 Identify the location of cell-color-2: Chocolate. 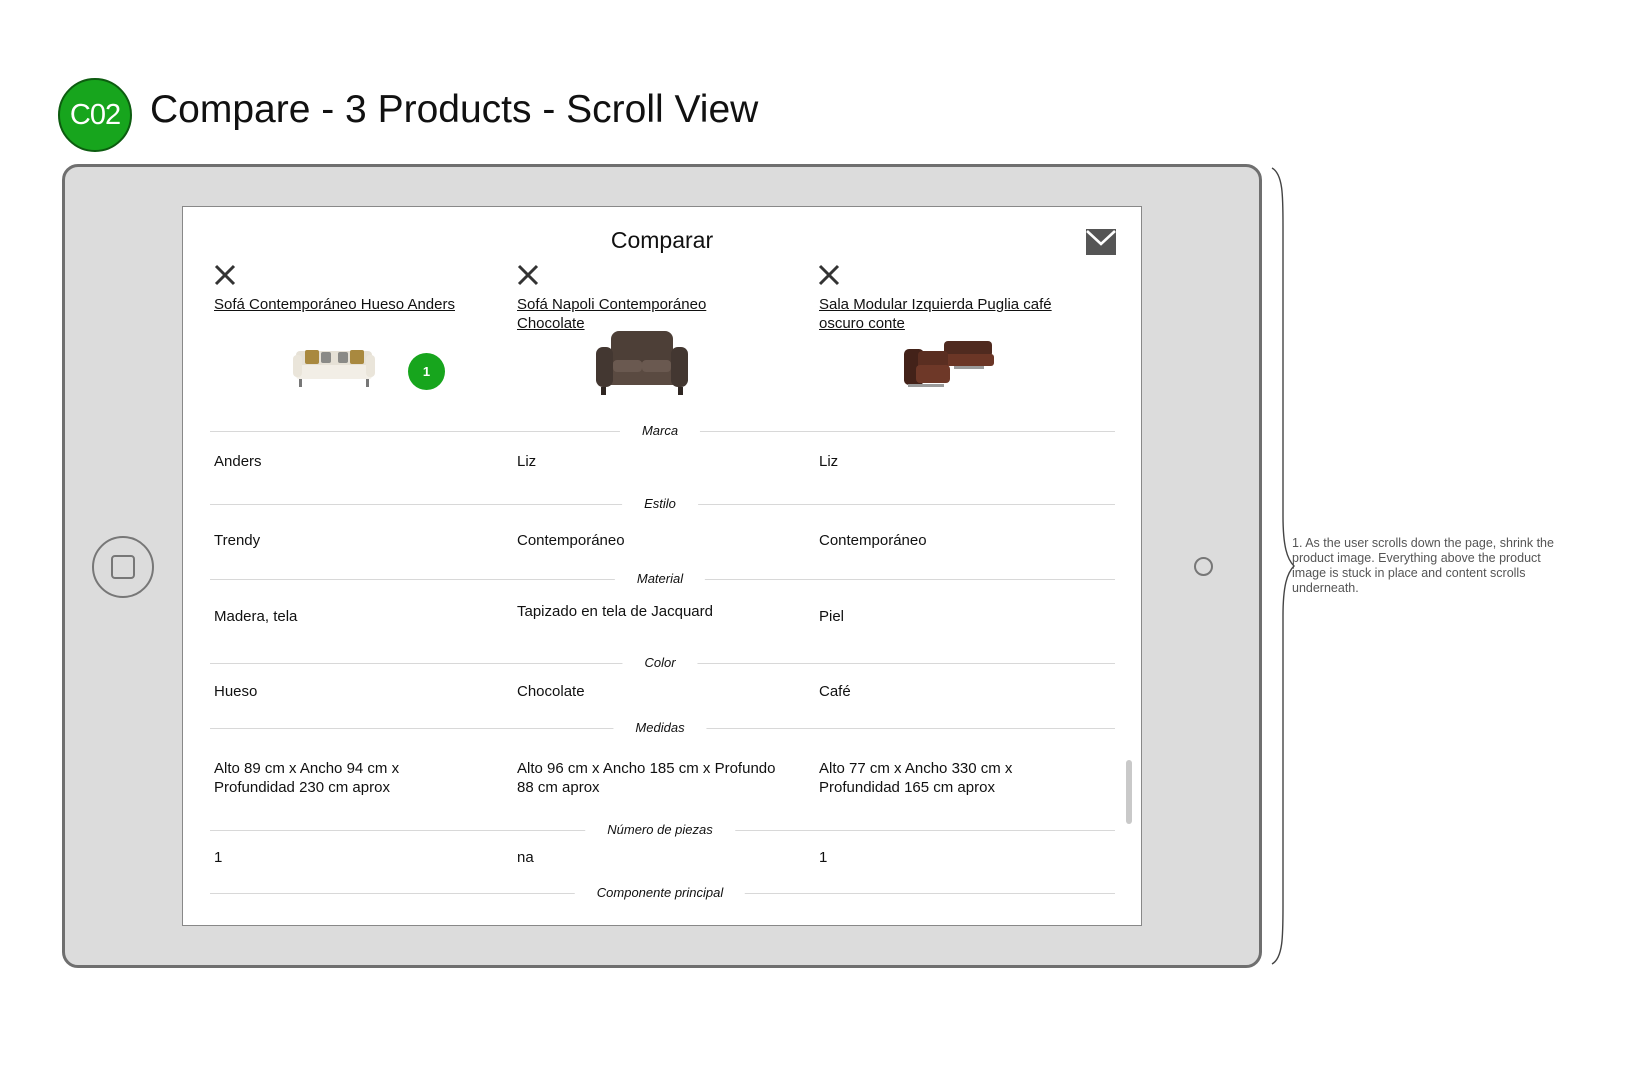
(551, 691).